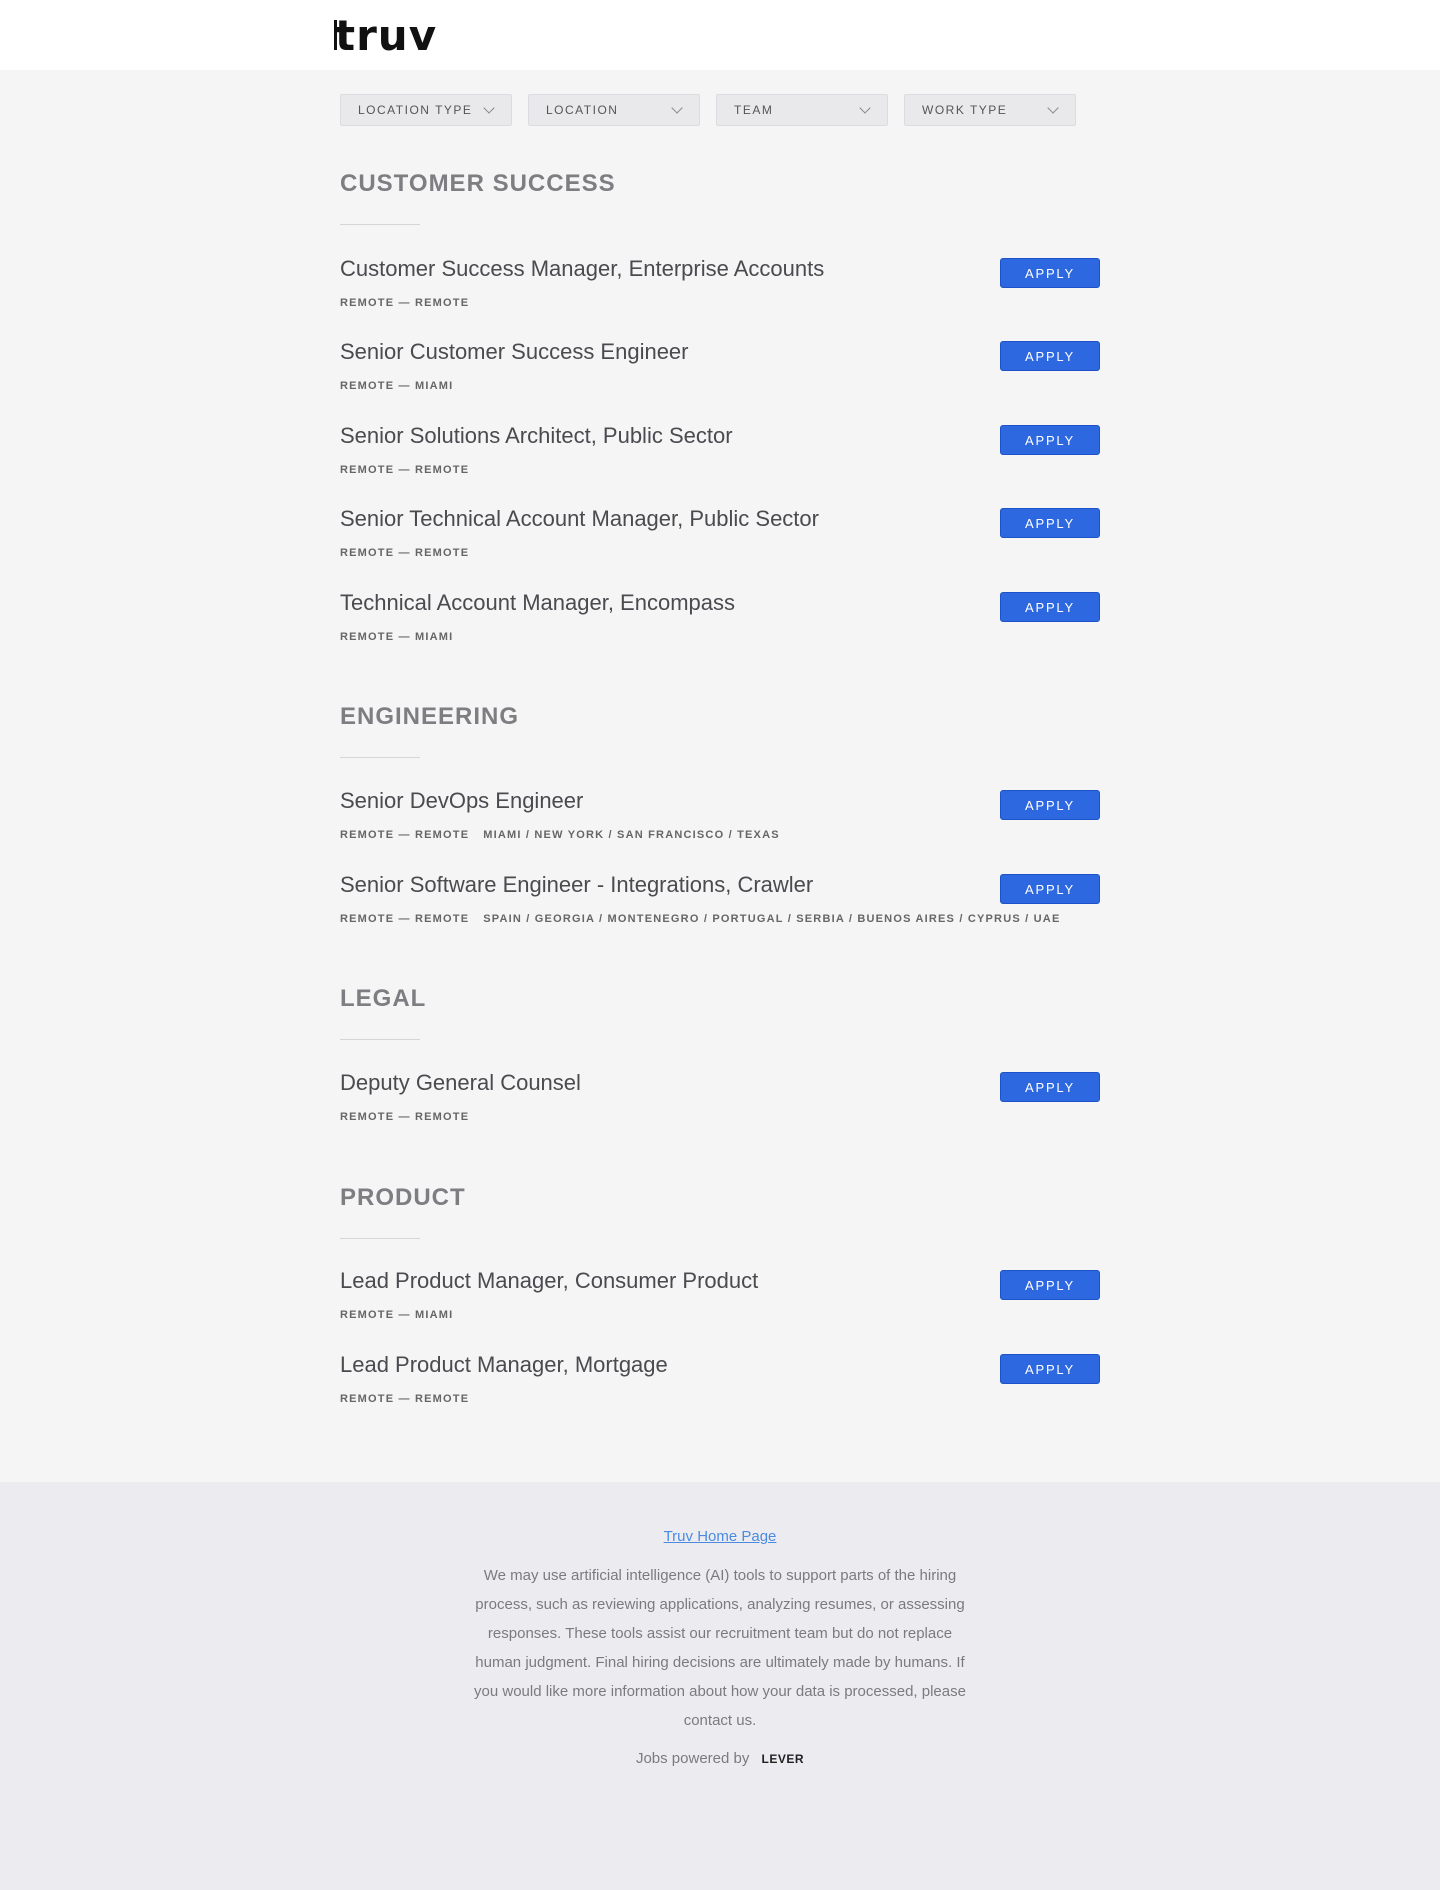  I want to click on filter-label: LOCATION TYPE, so click(415, 110).